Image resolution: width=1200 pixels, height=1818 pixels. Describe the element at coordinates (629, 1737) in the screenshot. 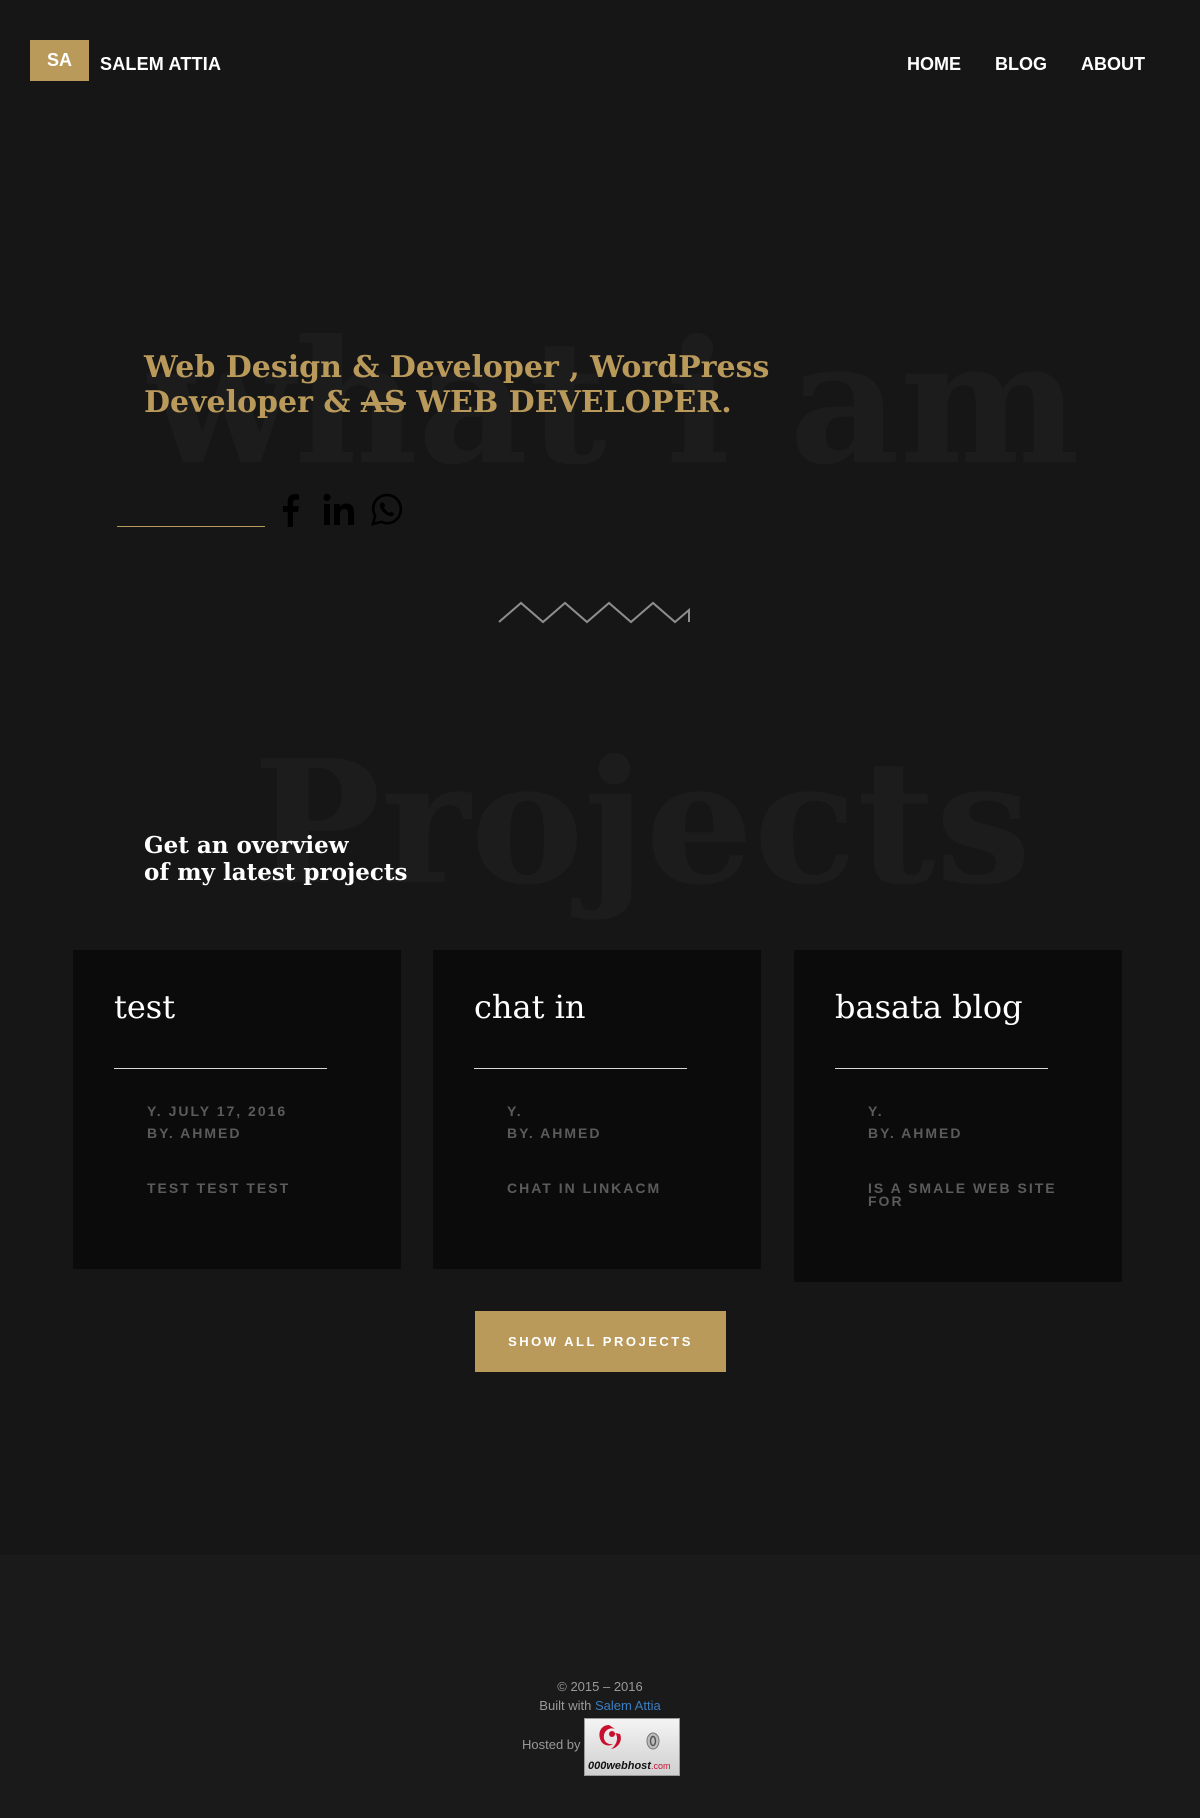

I see `host-logo-icon` at that location.